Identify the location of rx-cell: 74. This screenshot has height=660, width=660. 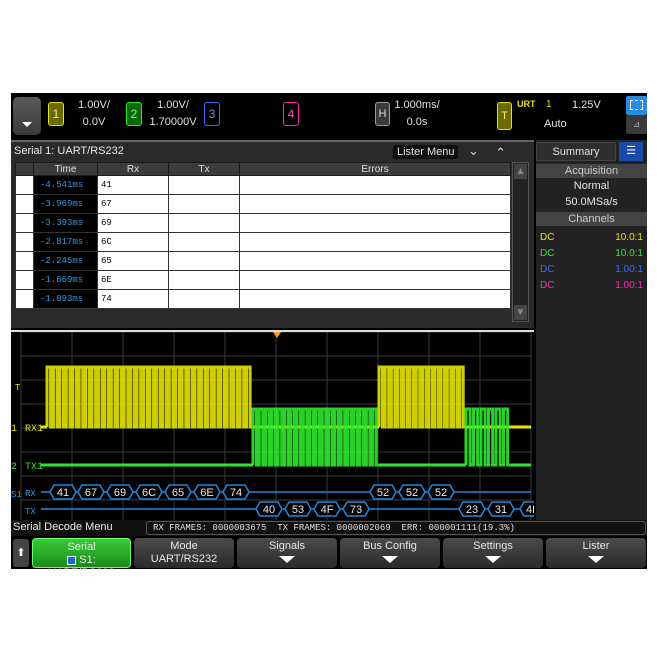
(133, 299).